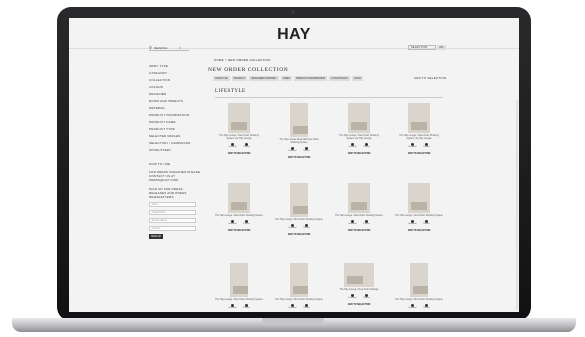 The width and height of the screenshot is (585, 337). I want to click on sidebar-item-product-name: PRODUCT NAME, so click(179, 122).